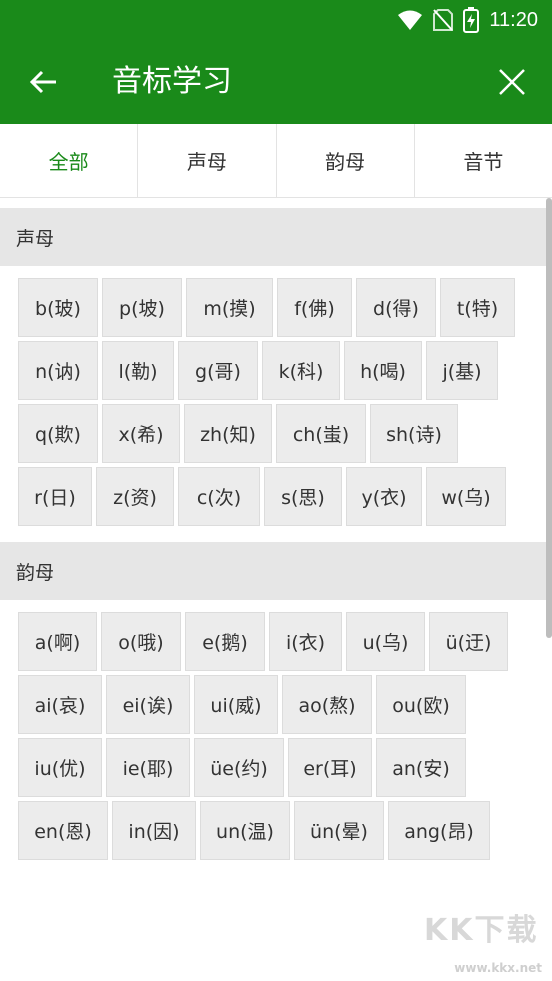 The image size is (552, 981). What do you see at coordinates (421, 704) in the screenshot?
I see `pinyin-item: ou(欧)` at bounding box center [421, 704].